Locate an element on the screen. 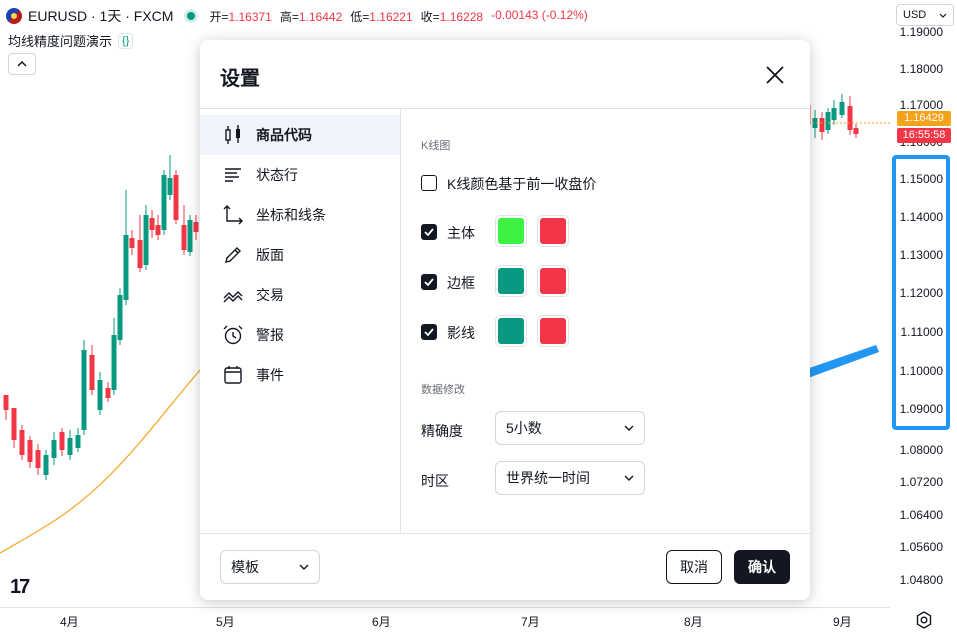  close-value: 1.16228 is located at coordinates (461, 16).